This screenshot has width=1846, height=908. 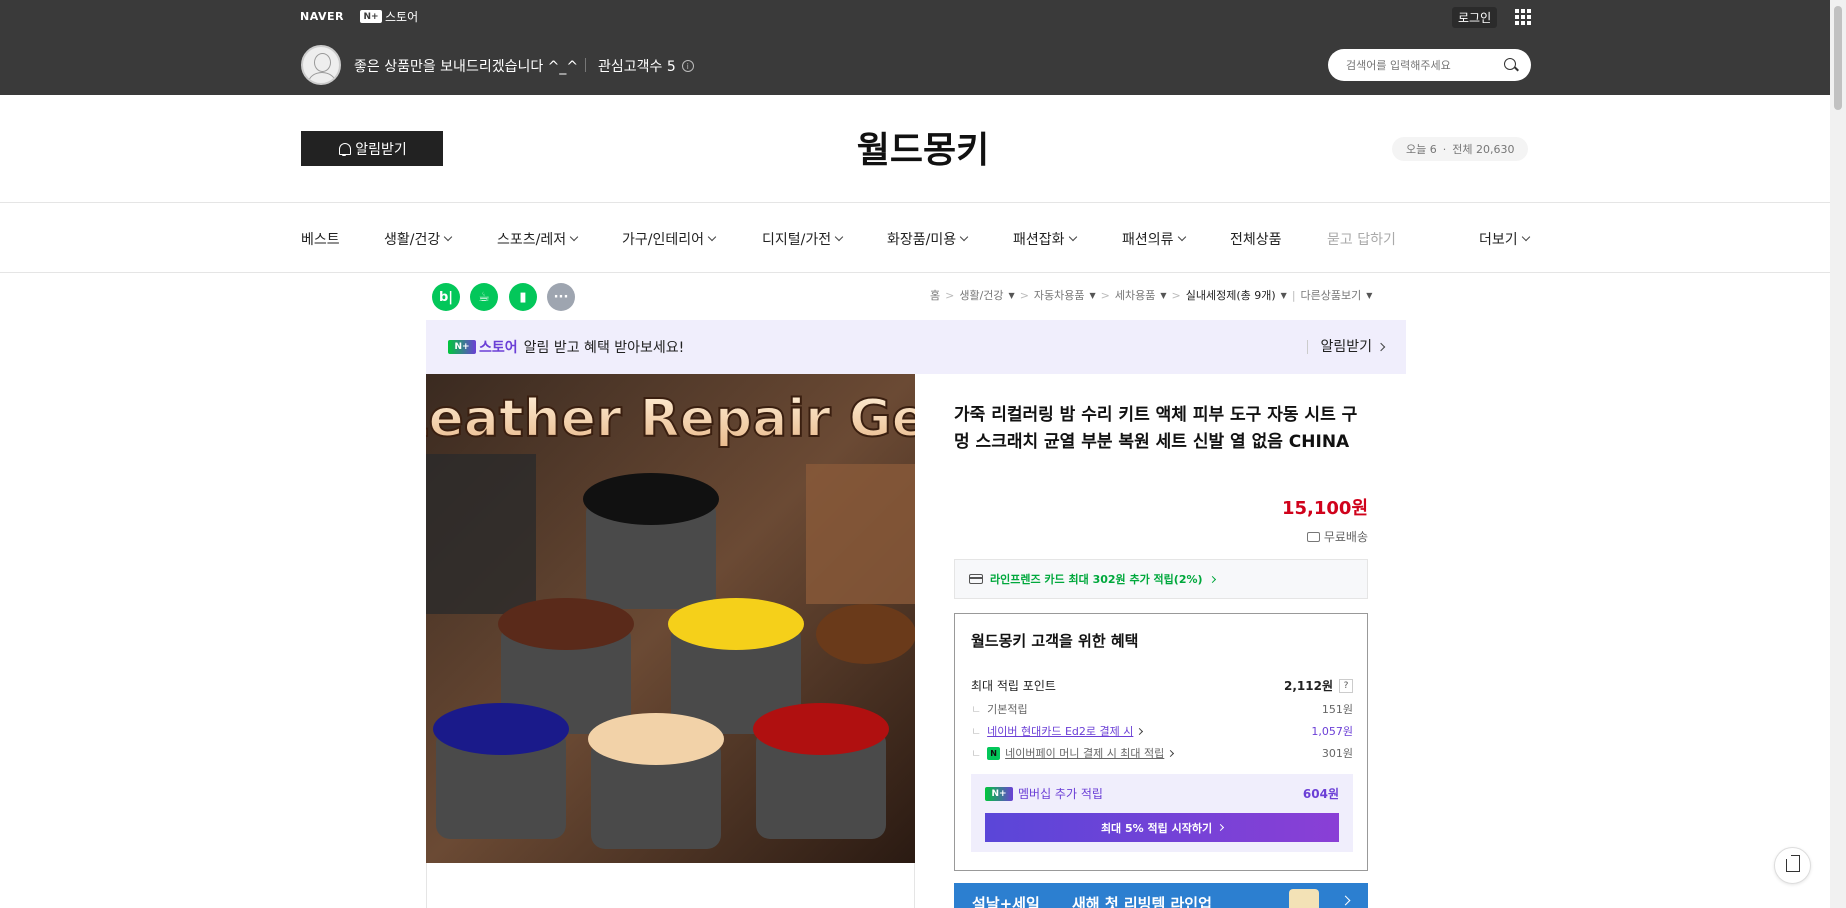 What do you see at coordinates (1162, 793) in the screenshot?
I see `membership-row: N+ 멤버십 추가 적립 604원` at bounding box center [1162, 793].